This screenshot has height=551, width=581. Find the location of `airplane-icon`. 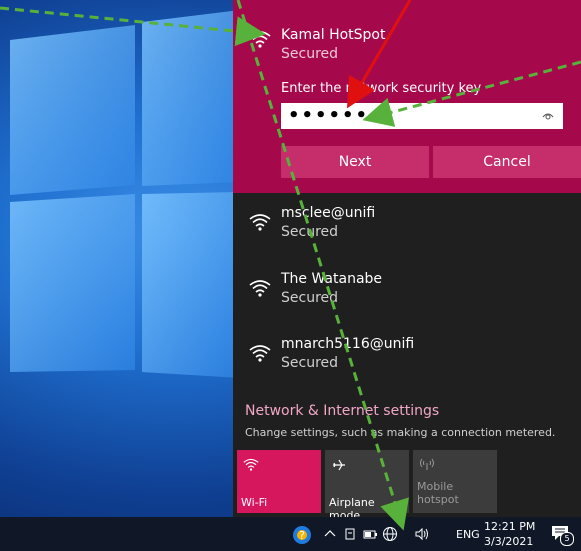

airplane-icon is located at coordinates (339, 465).